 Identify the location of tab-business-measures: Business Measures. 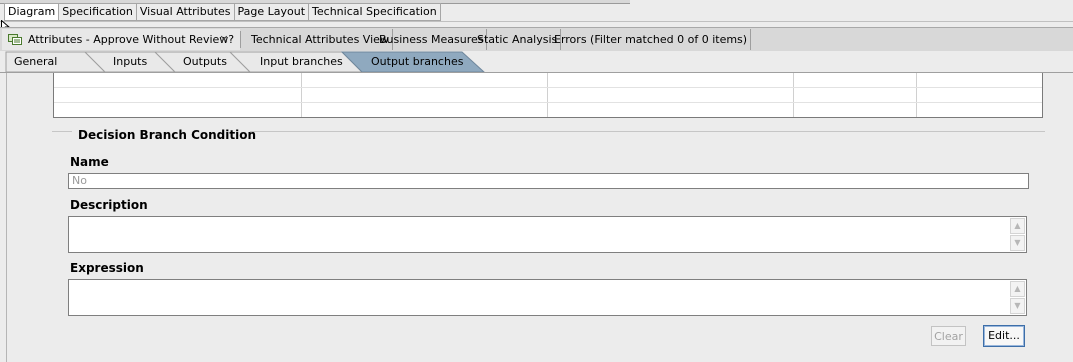
(432, 39).